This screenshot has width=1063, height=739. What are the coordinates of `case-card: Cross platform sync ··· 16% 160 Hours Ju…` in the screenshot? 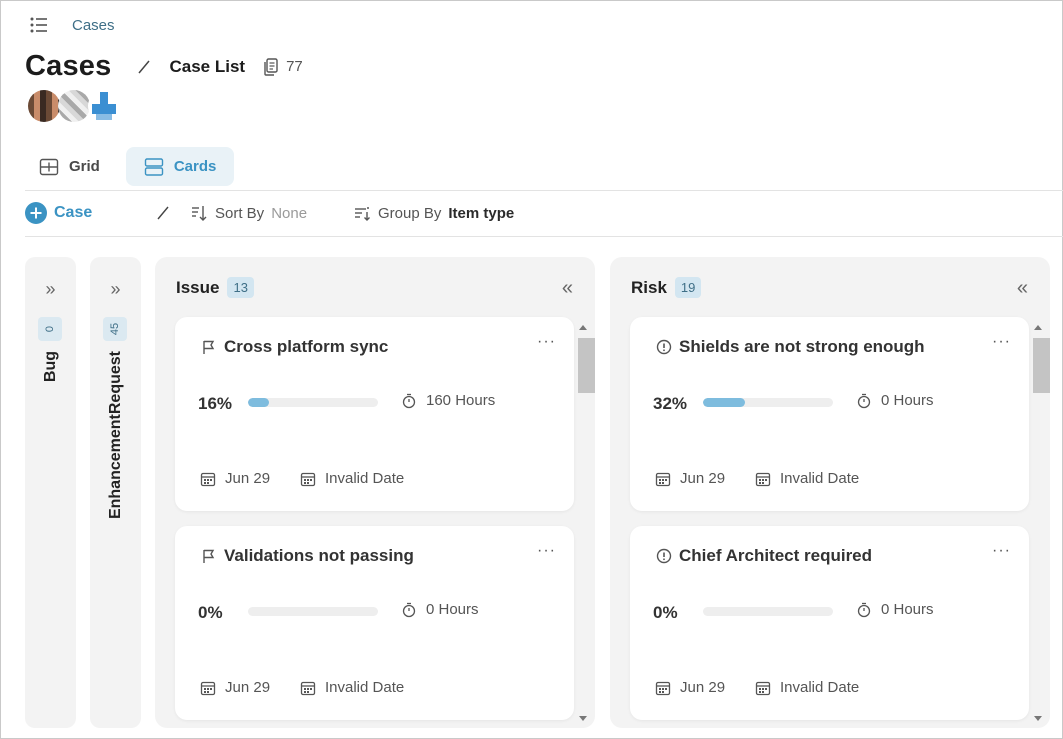 It's located at (374, 414).